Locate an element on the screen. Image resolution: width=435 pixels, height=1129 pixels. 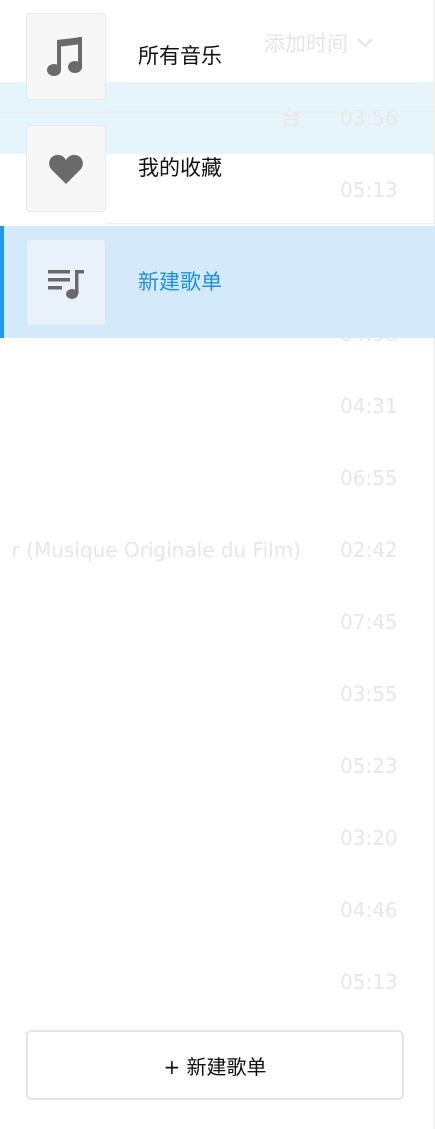
song-row: 03:20 is located at coordinates (217, 838).